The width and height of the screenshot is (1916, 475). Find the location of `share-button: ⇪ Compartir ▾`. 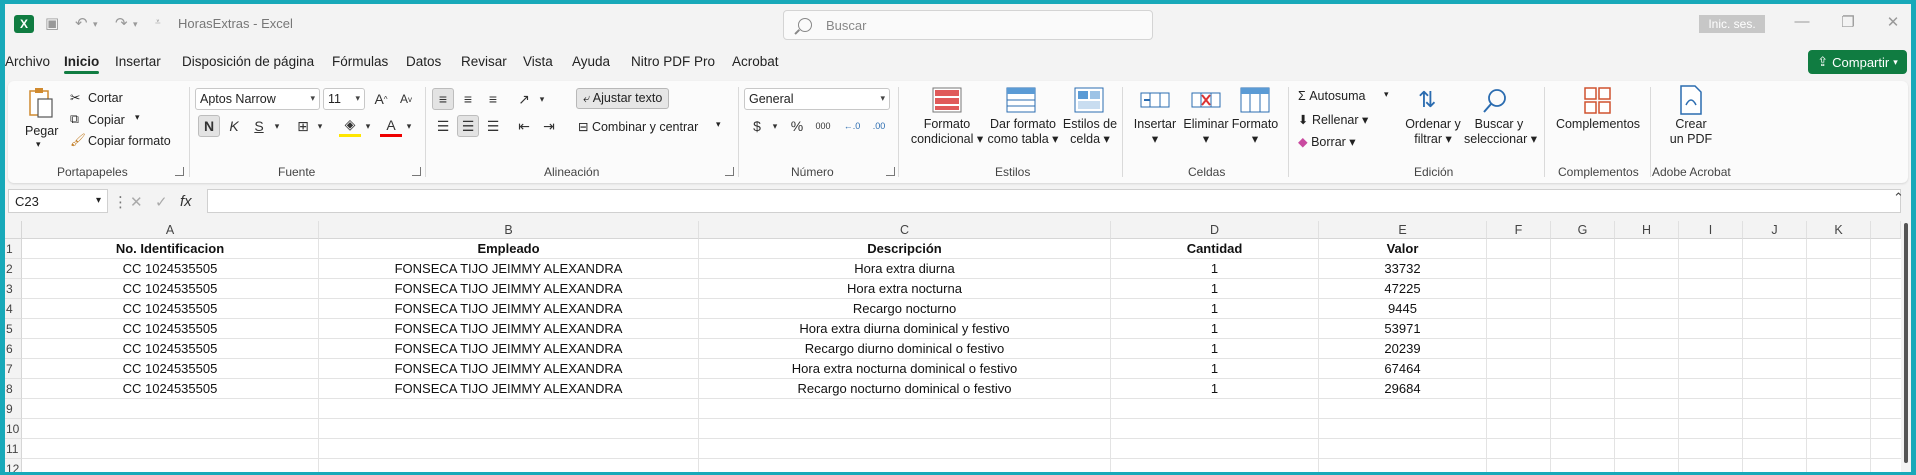

share-button: ⇪ Compartir ▾ is located at coordinates (1857, 62).